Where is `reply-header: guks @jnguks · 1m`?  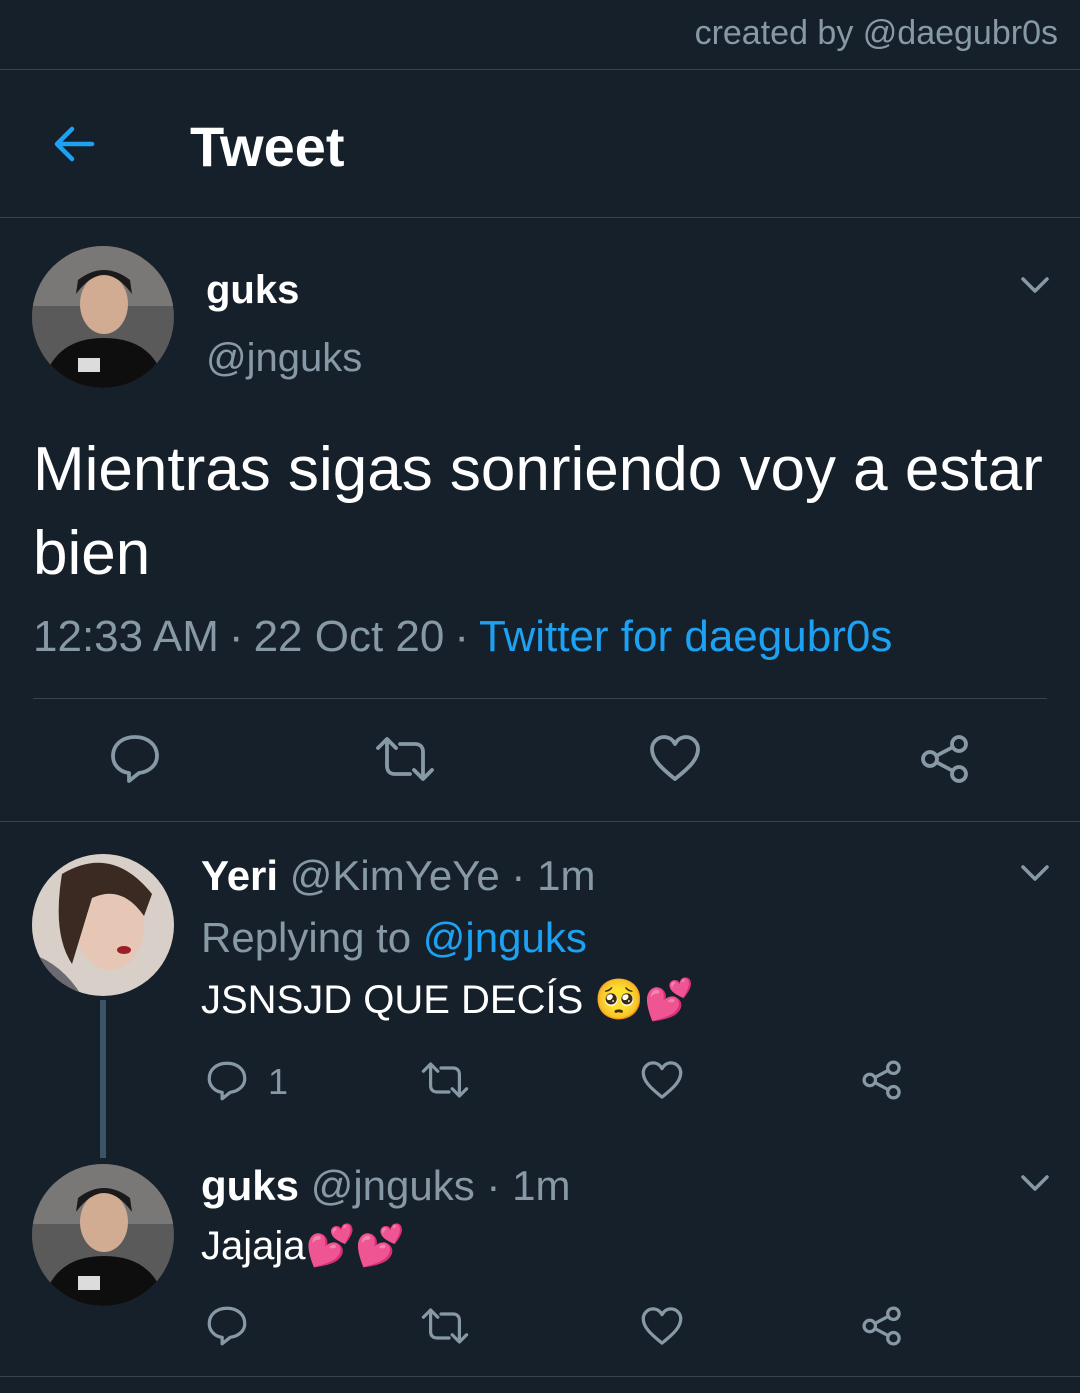 reply-header: guks @jnguks · 1m is located at coordinates (385, 1186).